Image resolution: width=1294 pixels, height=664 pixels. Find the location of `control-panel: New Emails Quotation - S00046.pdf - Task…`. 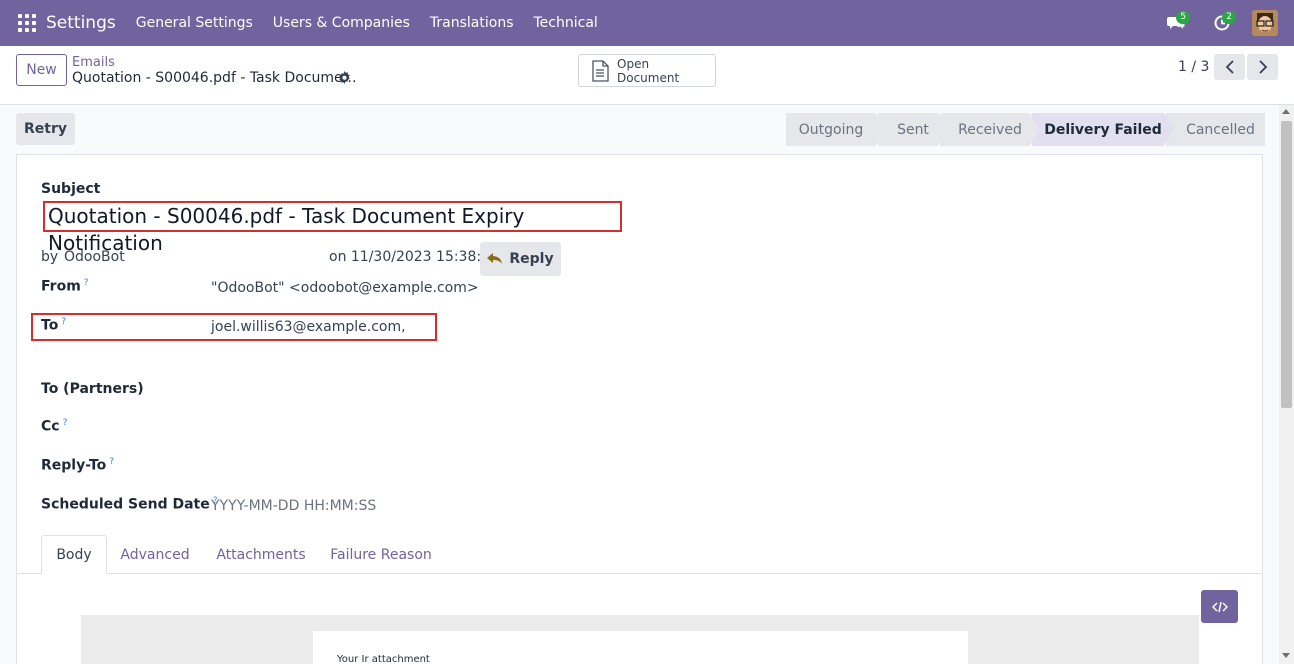

control-panel: New Emails Quotation - S00046.pdf - Task… is located at coordinates (647, 75).